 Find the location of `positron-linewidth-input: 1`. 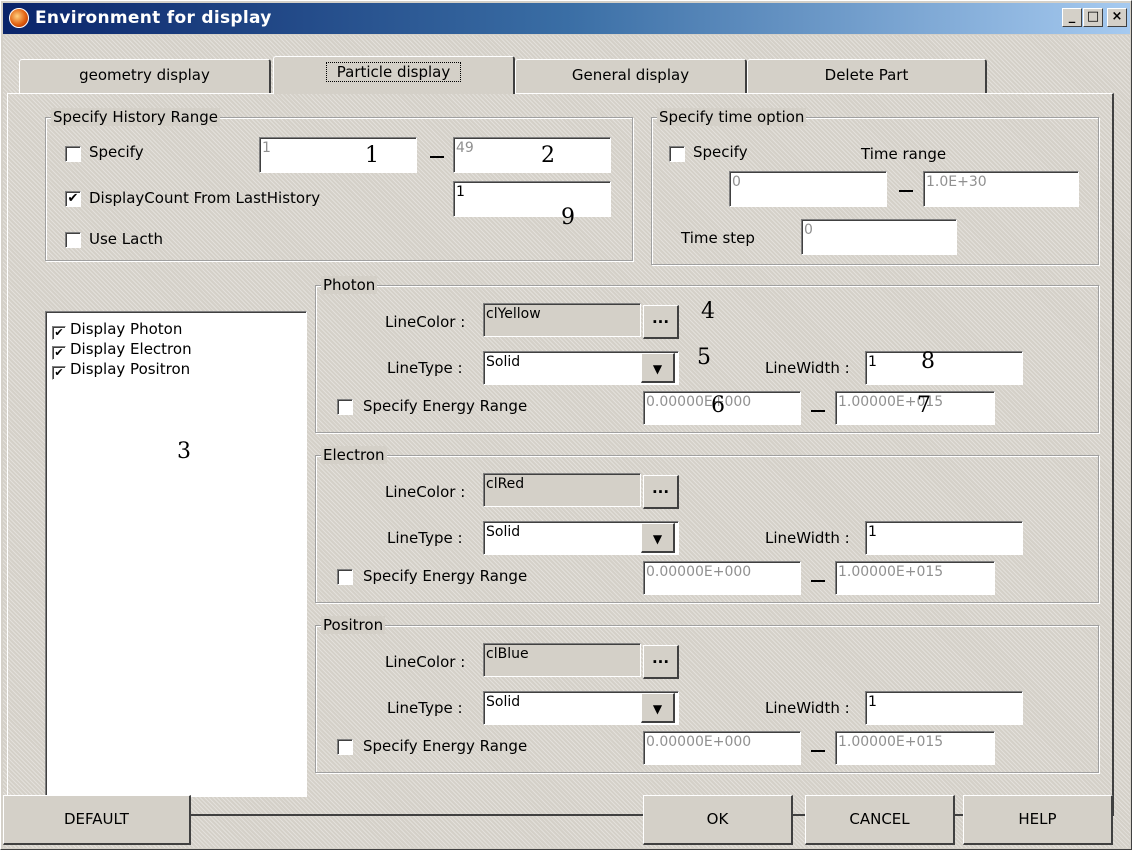

positron-linewidth-input: 1 is located at coordinates (944, 708).